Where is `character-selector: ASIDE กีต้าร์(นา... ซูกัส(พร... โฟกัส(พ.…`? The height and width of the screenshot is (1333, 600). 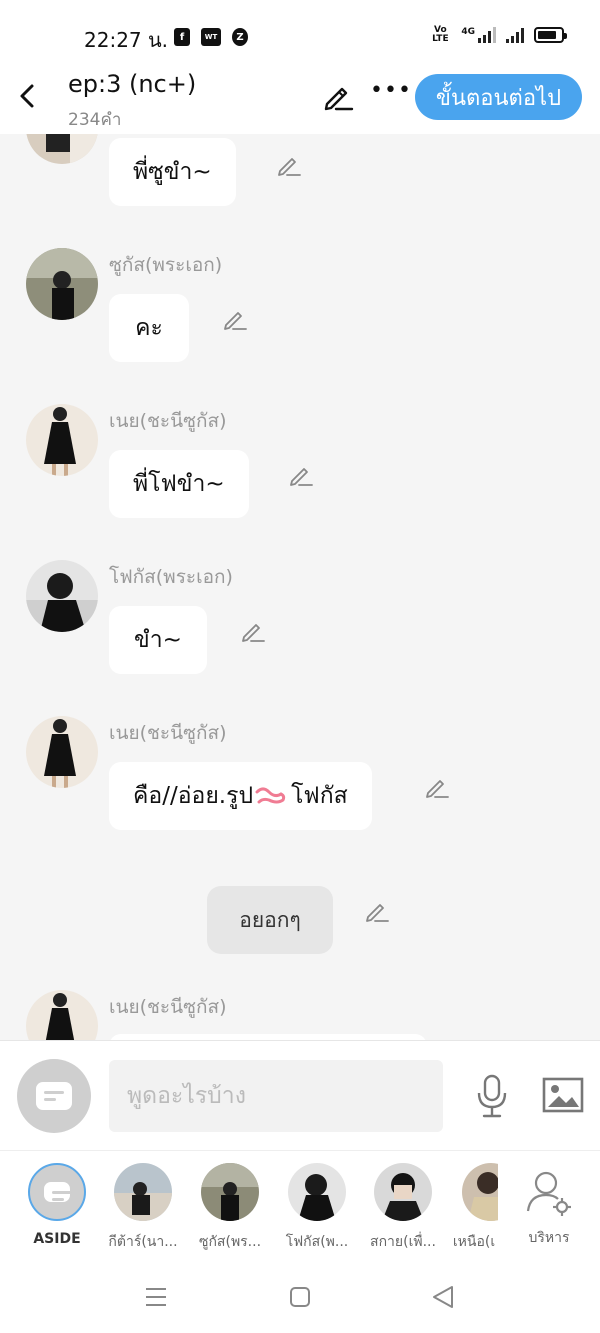
character-selector: ASIDE กีต้าร์(นา... ซูกัส(พร... โฟกัส(พ.… is located at coordinates (300, 1205).